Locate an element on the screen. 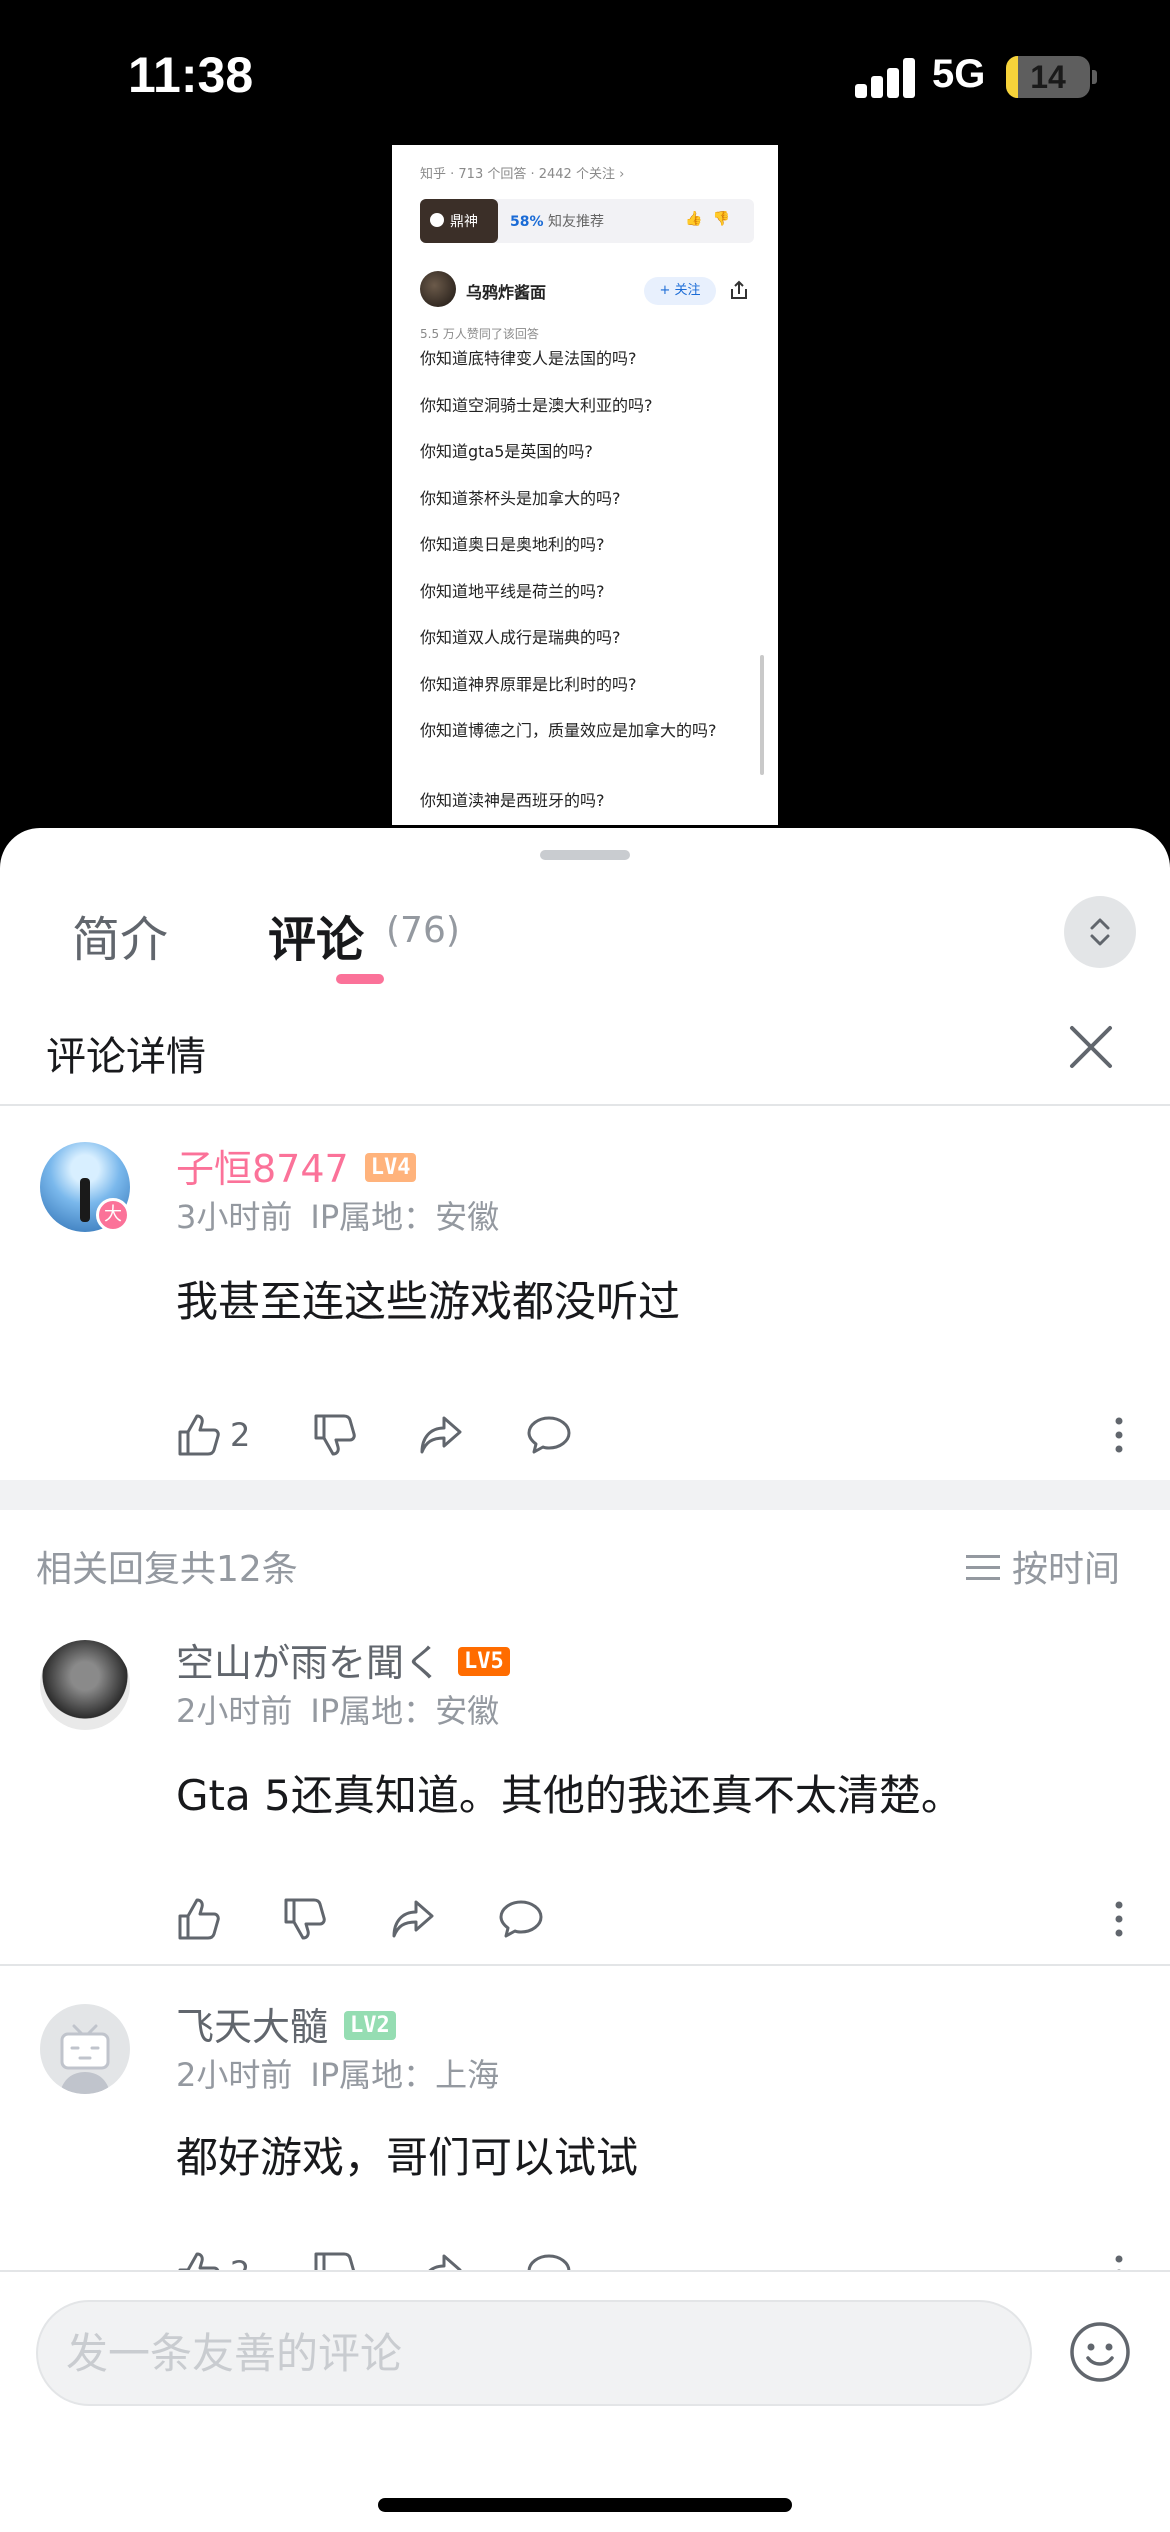 The width and height of the screenshot is (1170, 2532). battery-level: 14 is located at coordinates (1048, 77).